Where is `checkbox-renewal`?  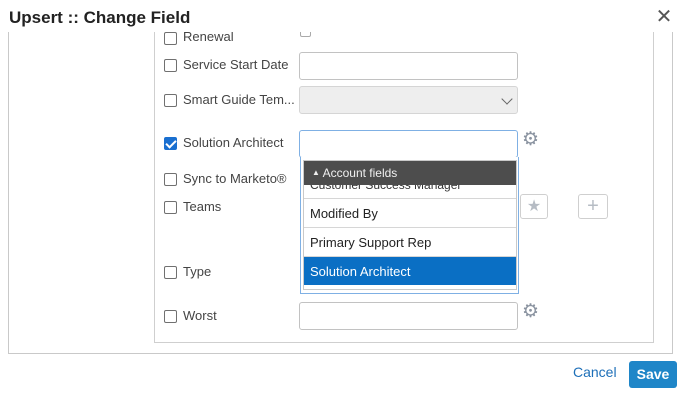 checkbox-renewal is located at coordinates (170, 38).